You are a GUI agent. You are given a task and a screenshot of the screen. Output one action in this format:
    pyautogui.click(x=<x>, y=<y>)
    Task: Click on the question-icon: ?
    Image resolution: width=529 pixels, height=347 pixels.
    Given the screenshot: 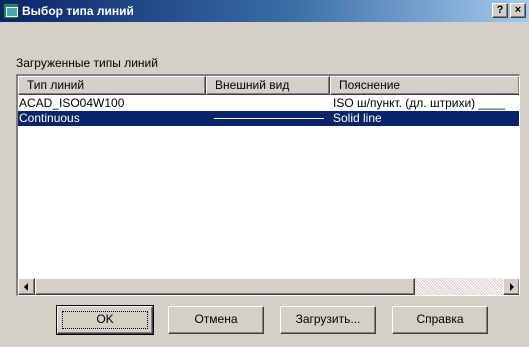 What is the action you would take?
    pyautogui.click(x=500, y=10)
    